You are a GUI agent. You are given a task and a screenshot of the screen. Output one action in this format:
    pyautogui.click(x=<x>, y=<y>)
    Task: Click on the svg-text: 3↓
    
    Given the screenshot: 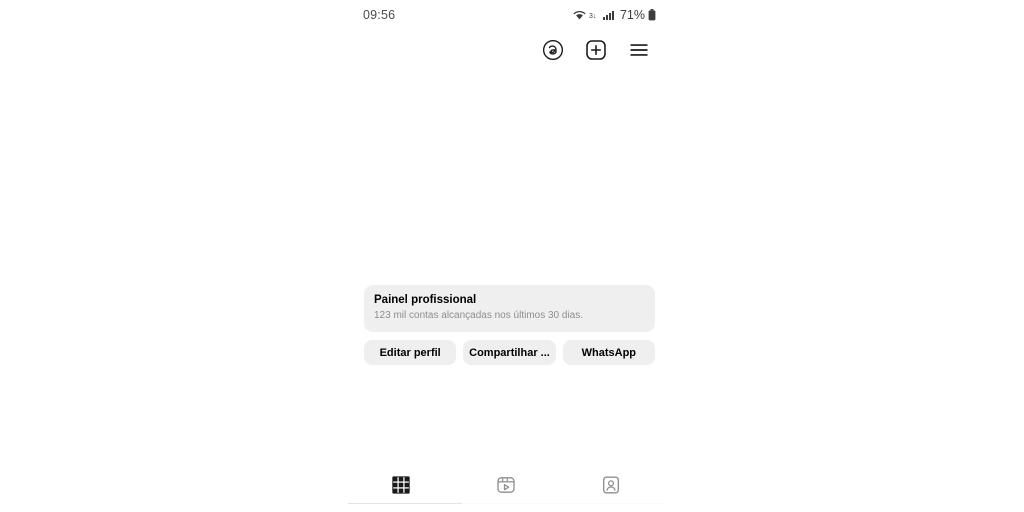 What is the action you would take?
    pyautogui.click(x=592, y=16)
    